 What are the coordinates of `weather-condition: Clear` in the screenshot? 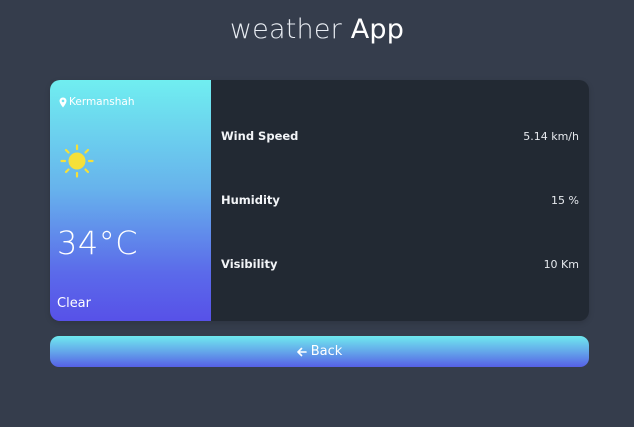 It's located at (74, 303).